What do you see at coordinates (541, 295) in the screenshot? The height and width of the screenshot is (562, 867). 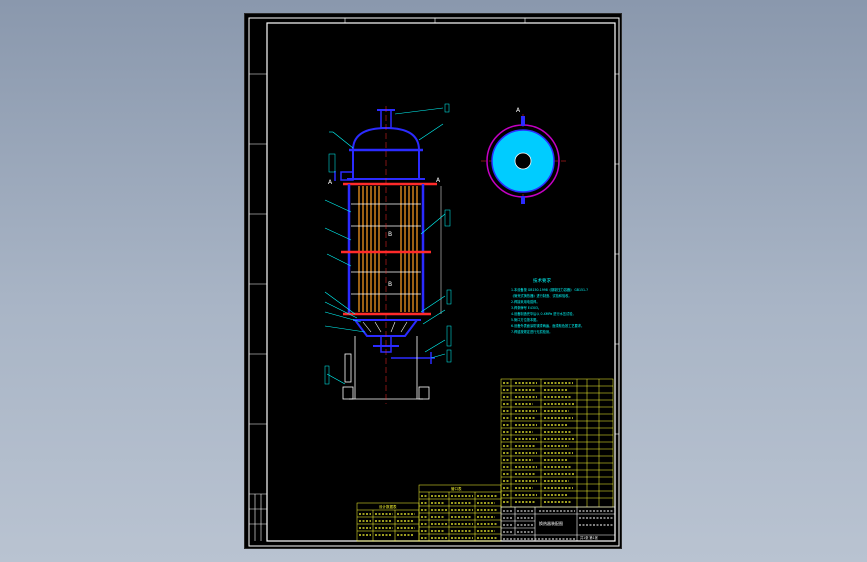 I see `note-line: 《管壳式换热器》进行制造、试验和验收。` at bounding box center [541, 295].